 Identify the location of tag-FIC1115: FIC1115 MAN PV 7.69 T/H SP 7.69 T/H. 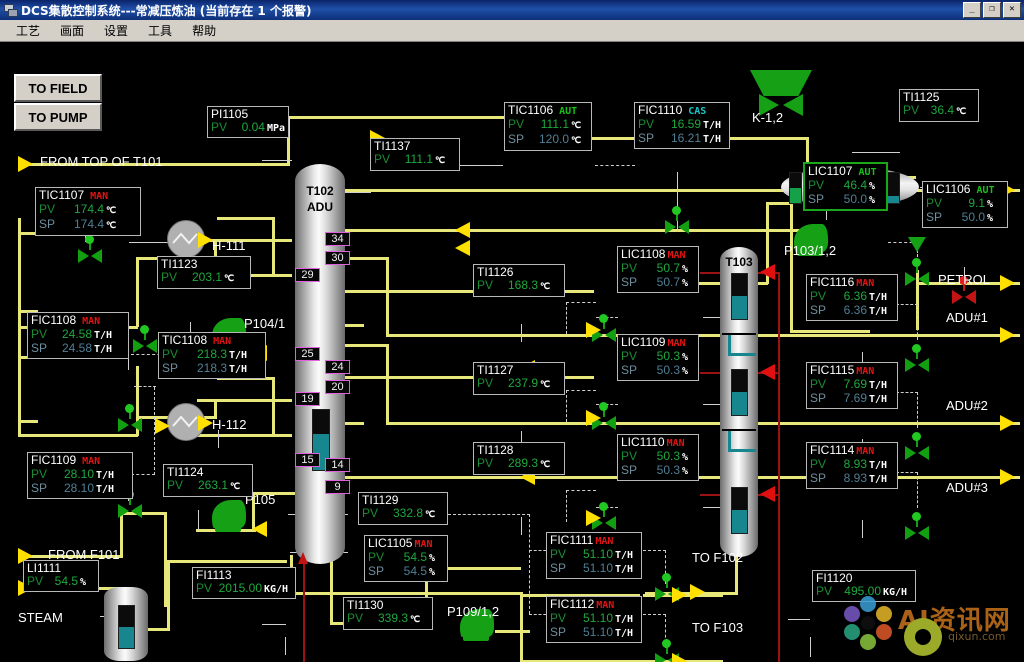
(852, 385).